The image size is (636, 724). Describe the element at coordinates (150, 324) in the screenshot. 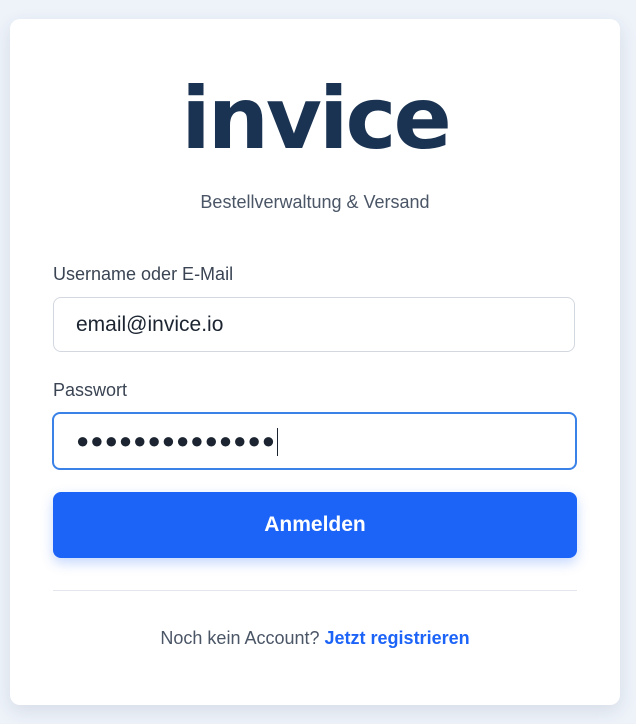

I see `username-value: email@invice.io` at that location.